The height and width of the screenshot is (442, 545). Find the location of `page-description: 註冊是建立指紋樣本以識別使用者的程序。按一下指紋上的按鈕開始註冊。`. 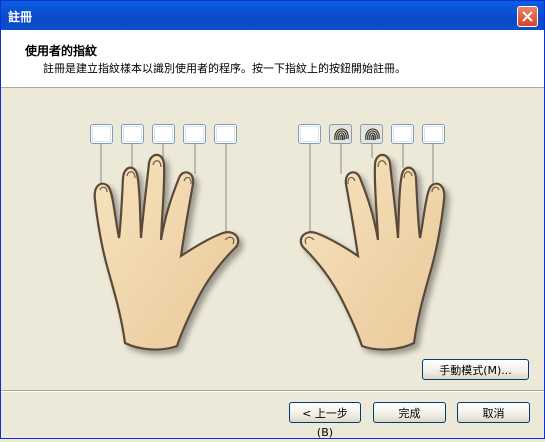

page-description: 註冊是建立指紋樣本以識別使用者的程序。按一下指紋上的按鈕開始註冊。 is located at coordinates (224, 68).